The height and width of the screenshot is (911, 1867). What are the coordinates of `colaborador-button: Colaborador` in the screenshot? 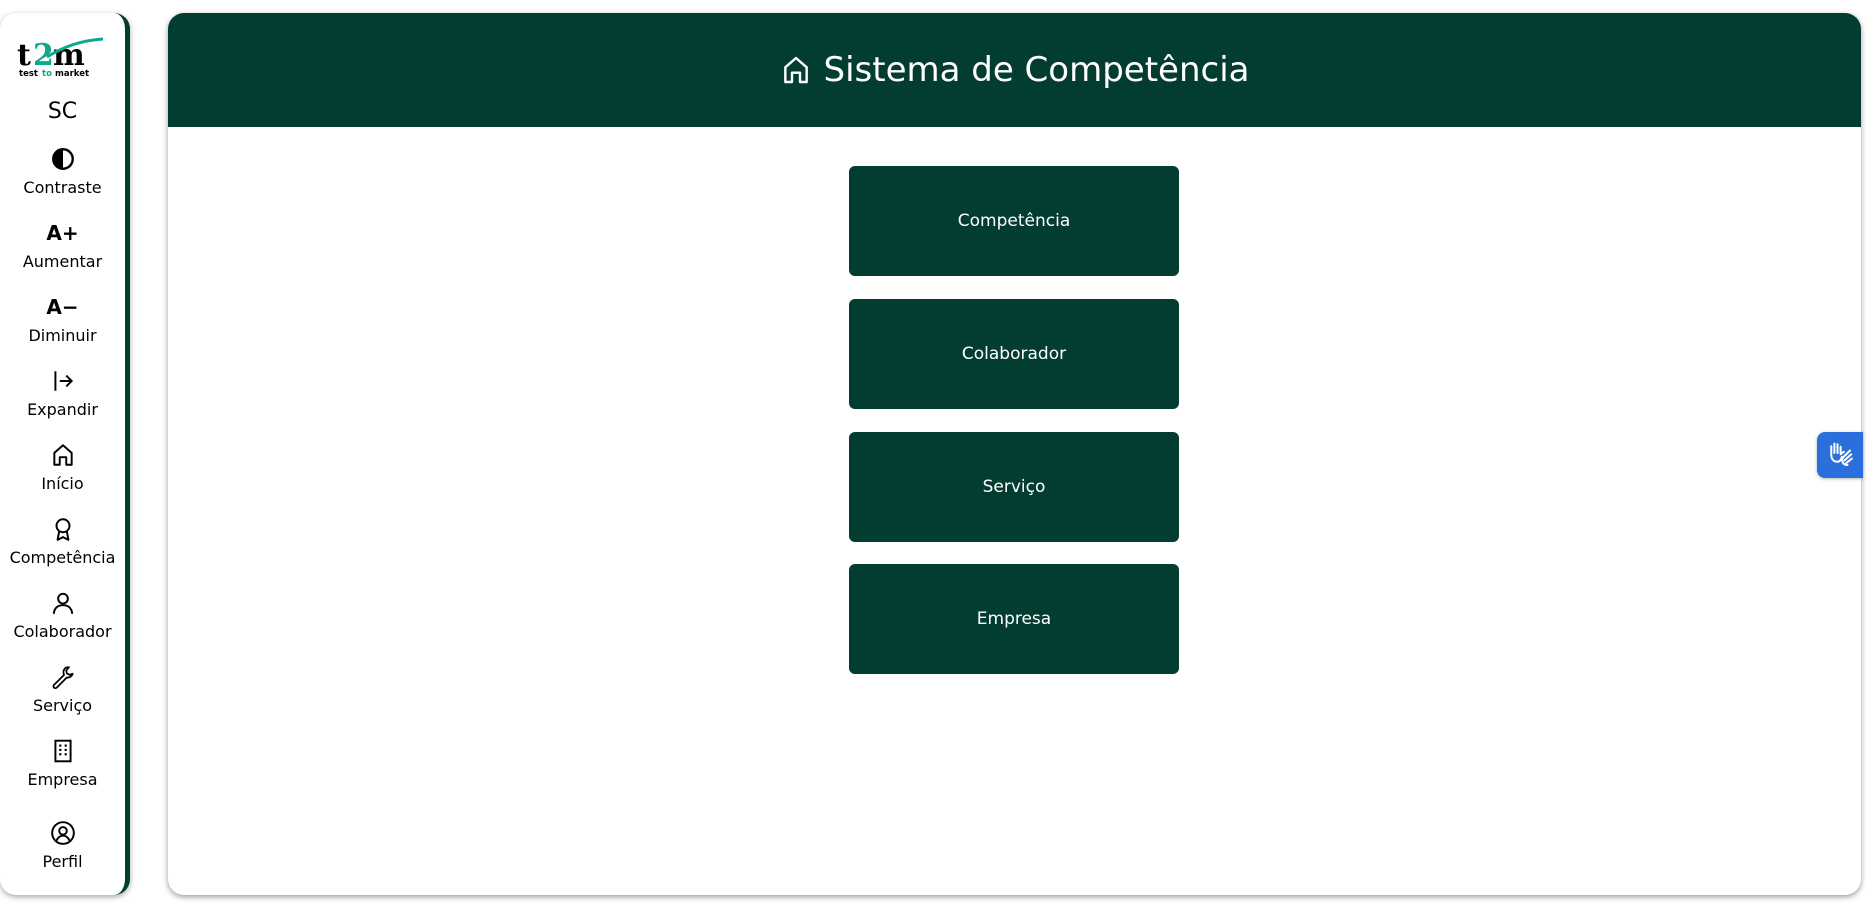 It's located at (1014, 354).